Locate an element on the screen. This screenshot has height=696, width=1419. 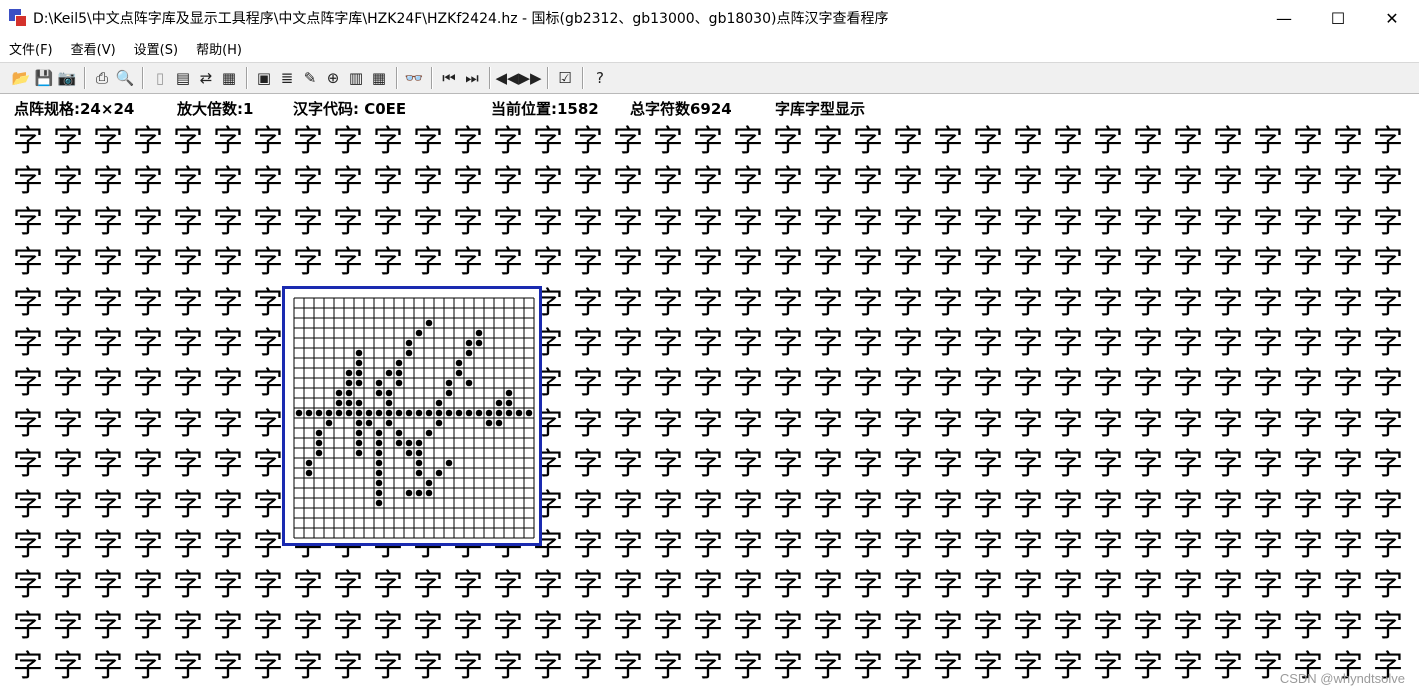
chart-icon: ▦ is located at coordinates (229, 78).